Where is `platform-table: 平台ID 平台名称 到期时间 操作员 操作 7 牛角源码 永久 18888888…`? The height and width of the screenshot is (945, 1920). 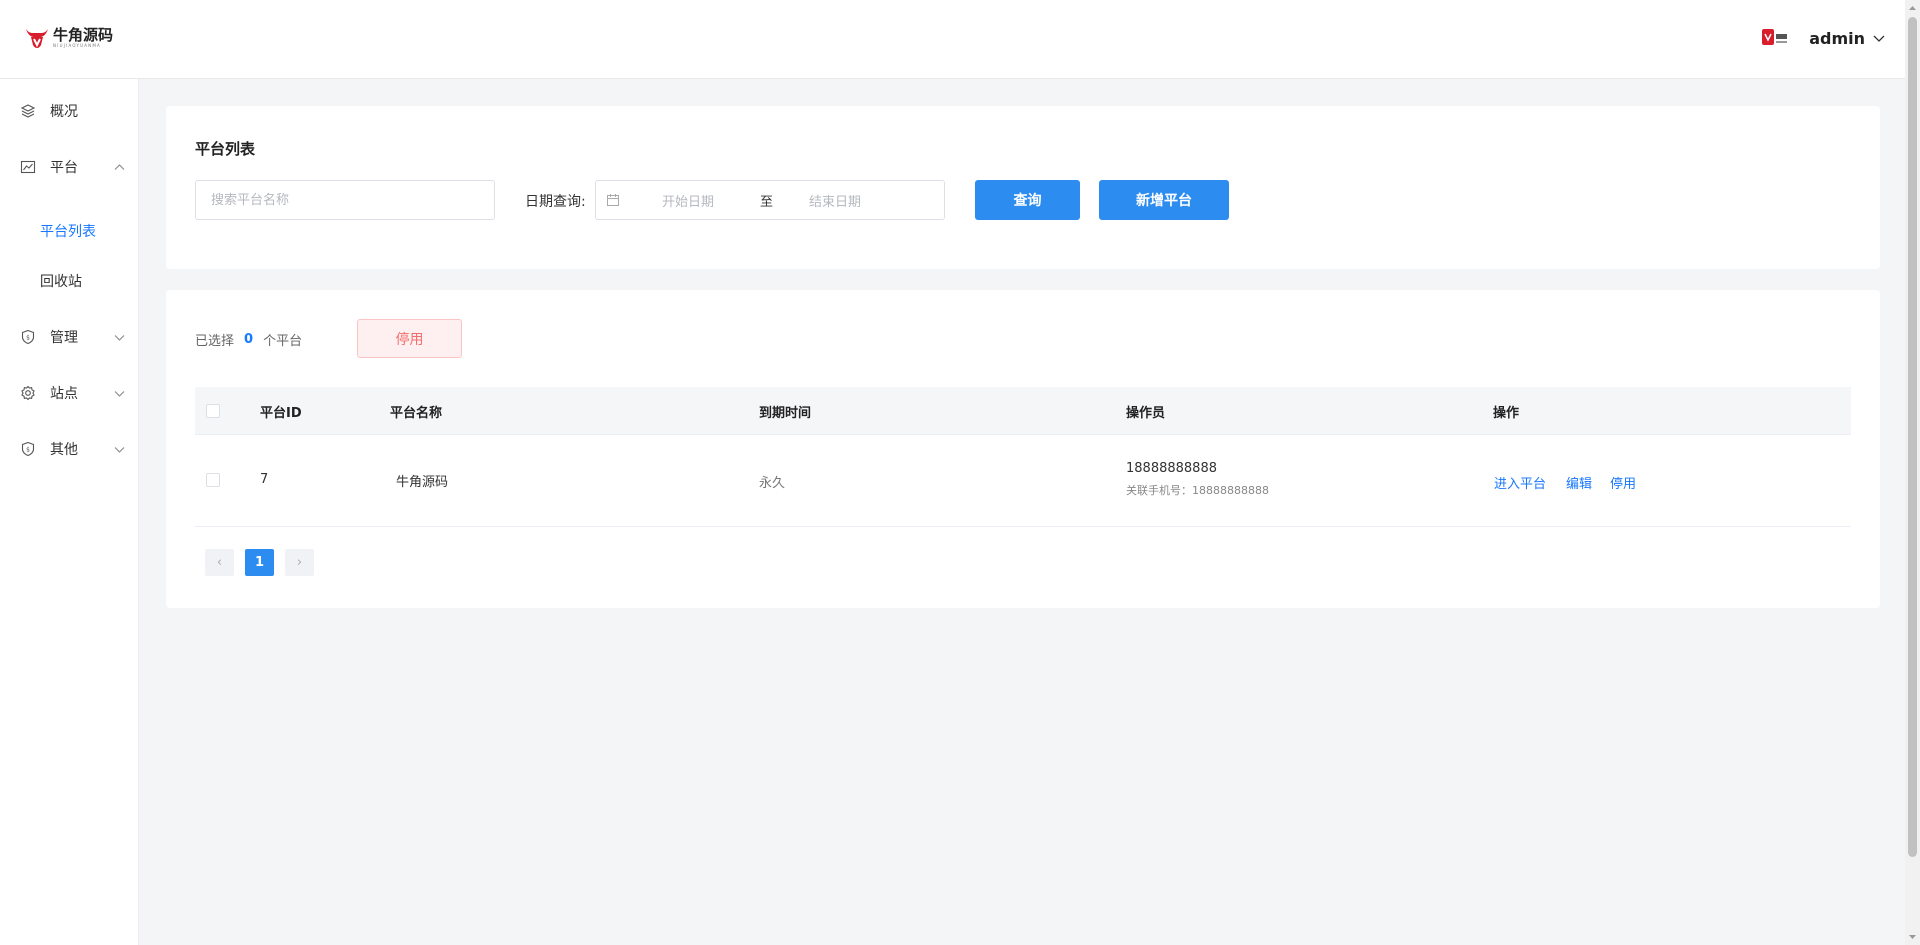 platform-table: 平台ID 平台名称 到期时间 操作员 操作 7 牛角源码 永久 18888888… is located at coordinates (1023, 457).